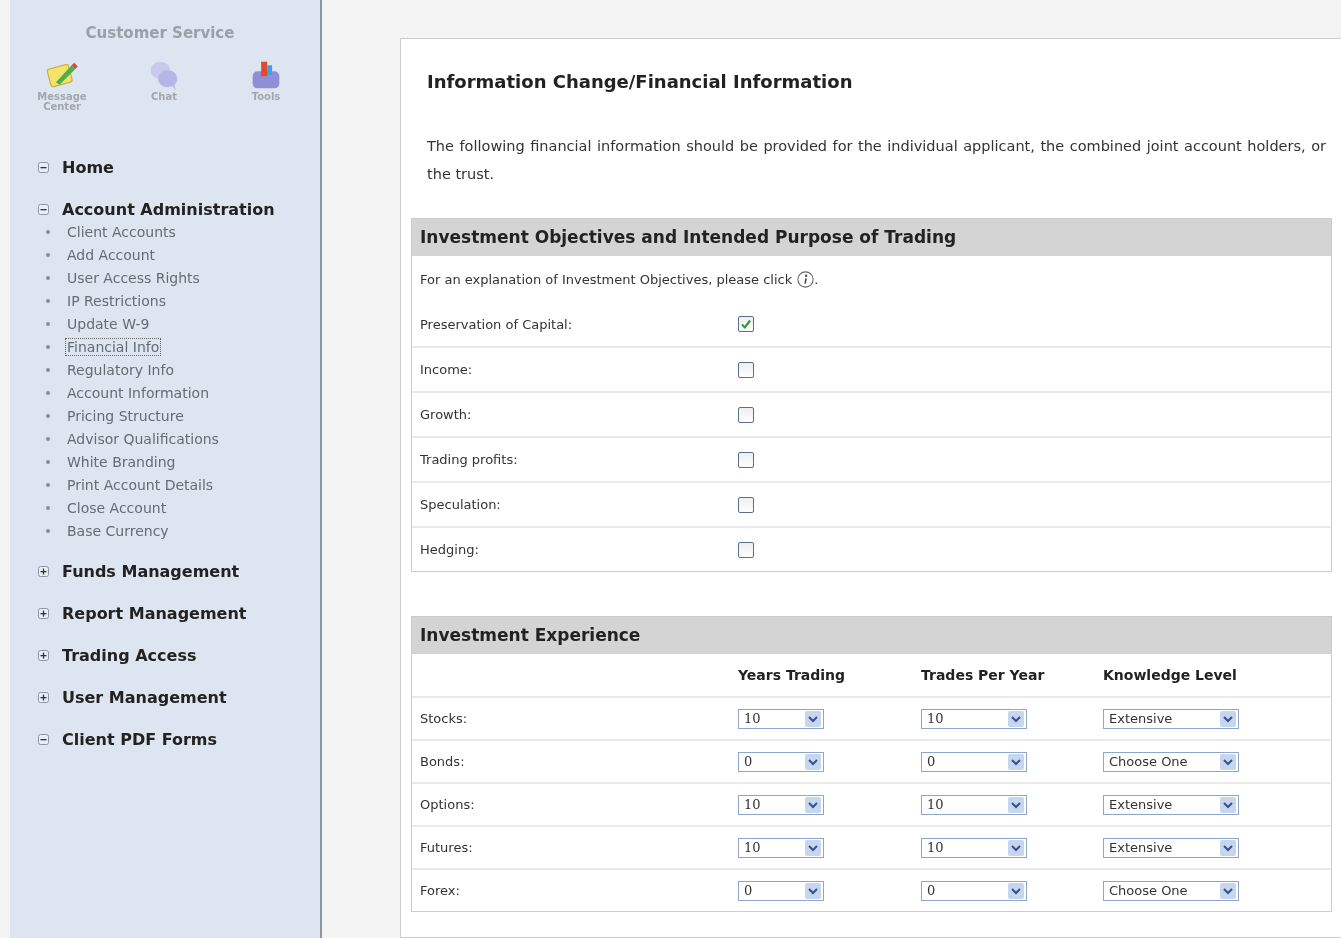  I want to click on sidebar-link: Financial Info, so click(113, 346).